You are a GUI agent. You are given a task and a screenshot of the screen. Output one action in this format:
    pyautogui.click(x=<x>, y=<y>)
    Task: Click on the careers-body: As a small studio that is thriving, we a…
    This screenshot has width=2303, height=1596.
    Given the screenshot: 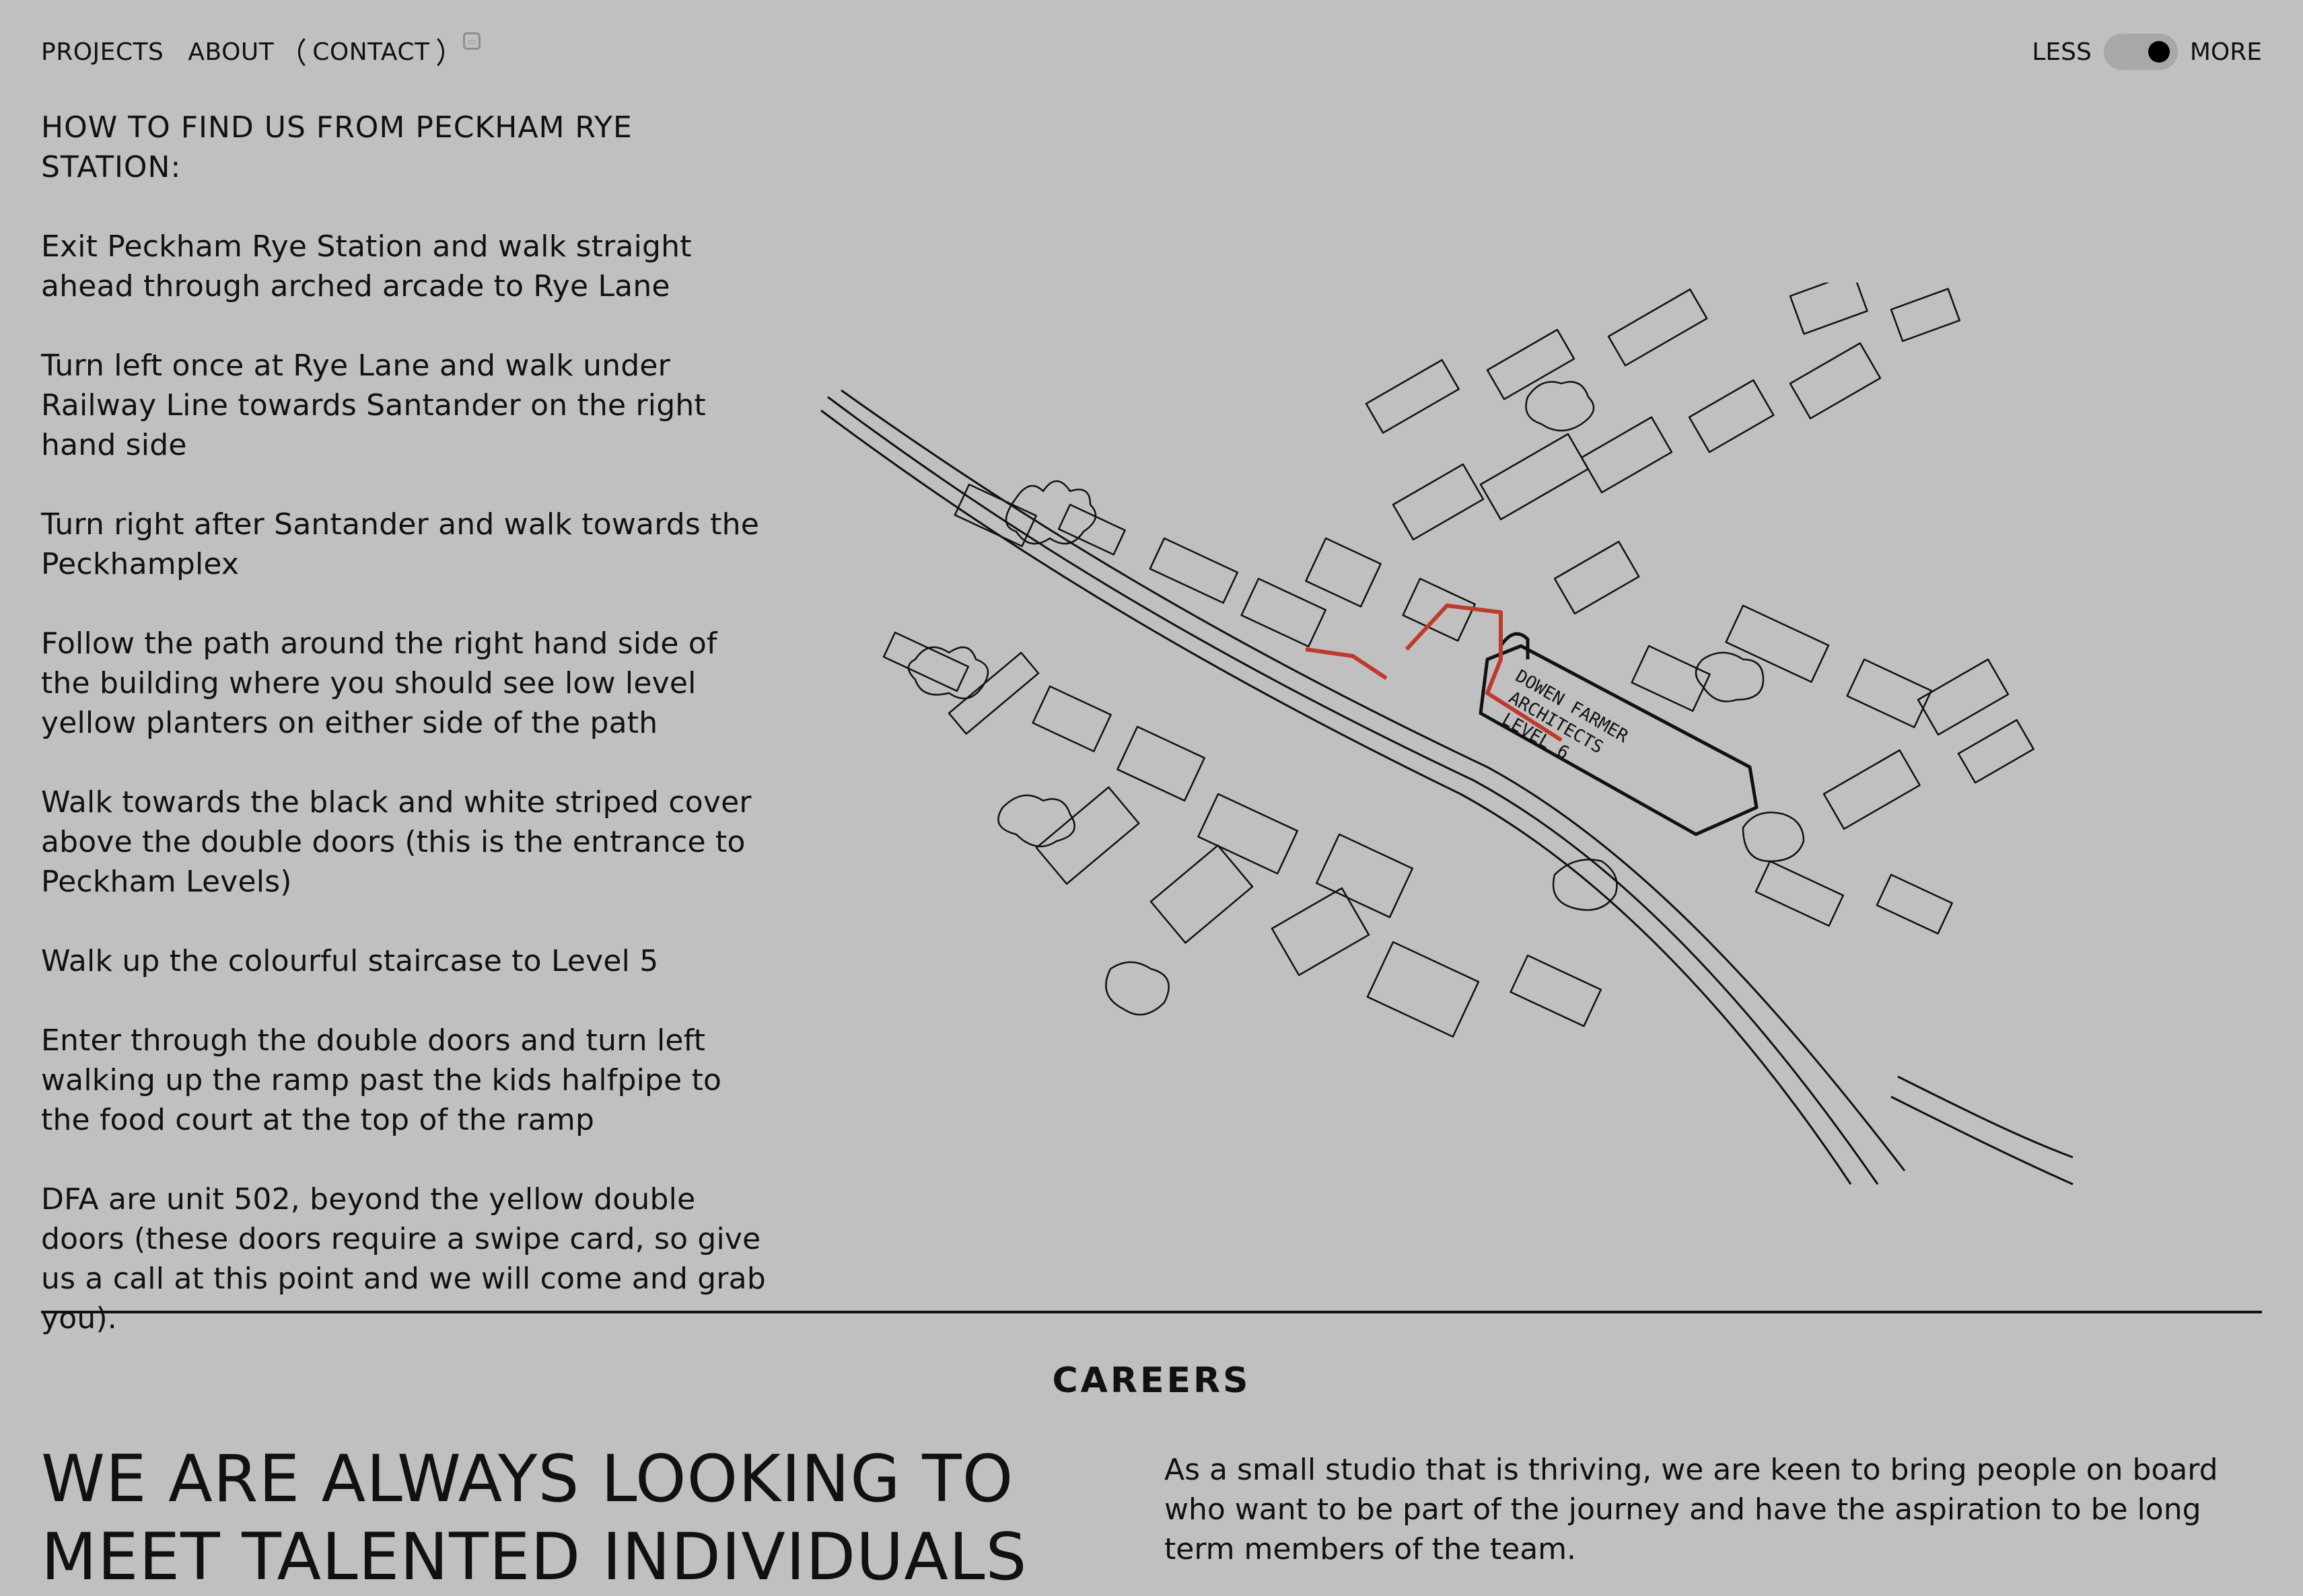 What is the action you would take?
    pyautogui.click(x=1691, y=1509)
    